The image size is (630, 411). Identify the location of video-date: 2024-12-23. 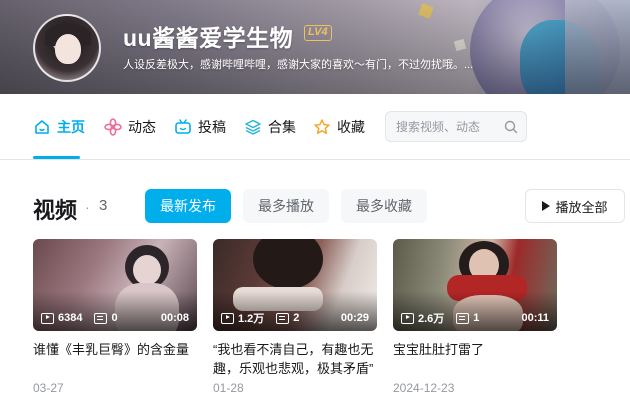
(424, 388).